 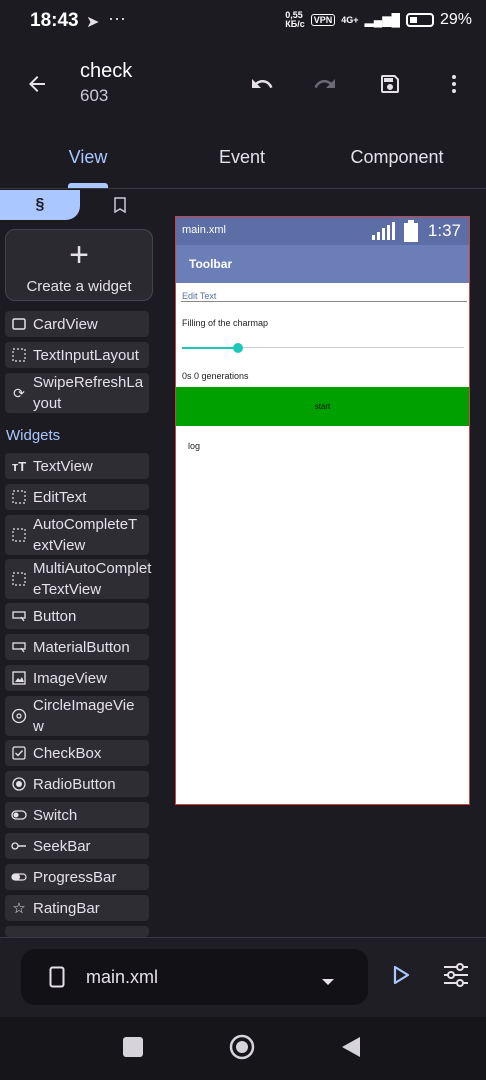 I want to click on palette-item-textview: ᴛT TextView, so click(x=77, y=466).